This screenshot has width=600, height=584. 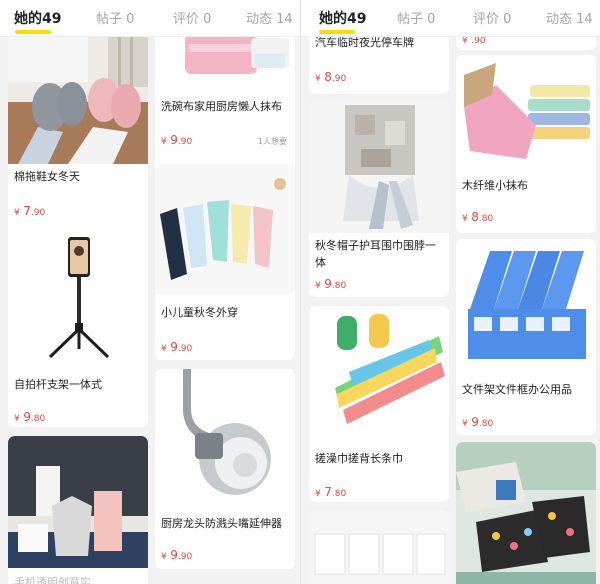 I want to click on product-card: 汽车临时夜光停车牌 ¥ 8.90, so click(x=379, y=63).